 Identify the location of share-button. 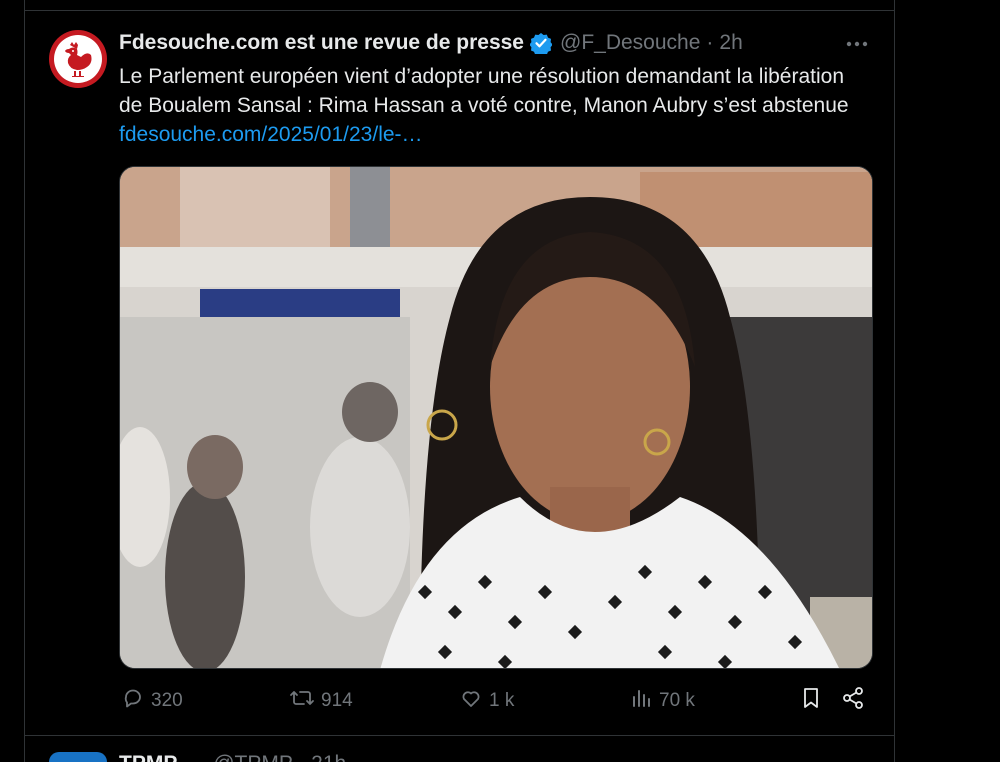
(853, 701).